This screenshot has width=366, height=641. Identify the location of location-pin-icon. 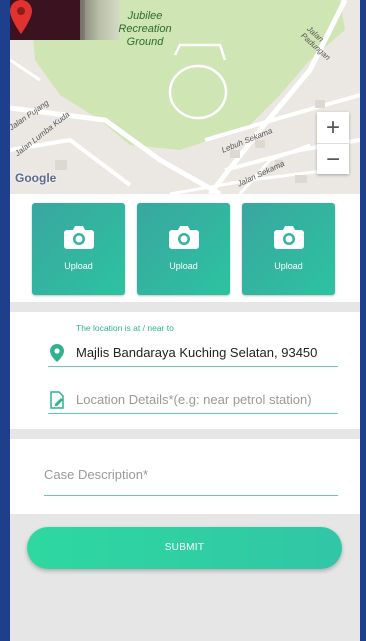
(57, 353).